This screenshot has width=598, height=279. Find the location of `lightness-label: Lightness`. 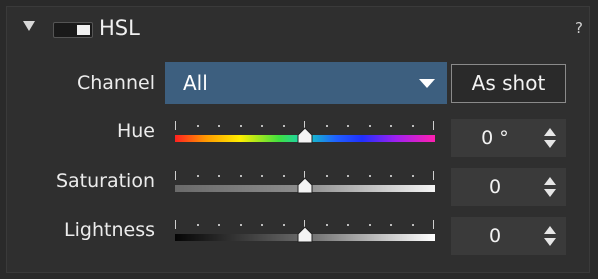

lightness-label: Lightness is located at coordinates (109, 230).